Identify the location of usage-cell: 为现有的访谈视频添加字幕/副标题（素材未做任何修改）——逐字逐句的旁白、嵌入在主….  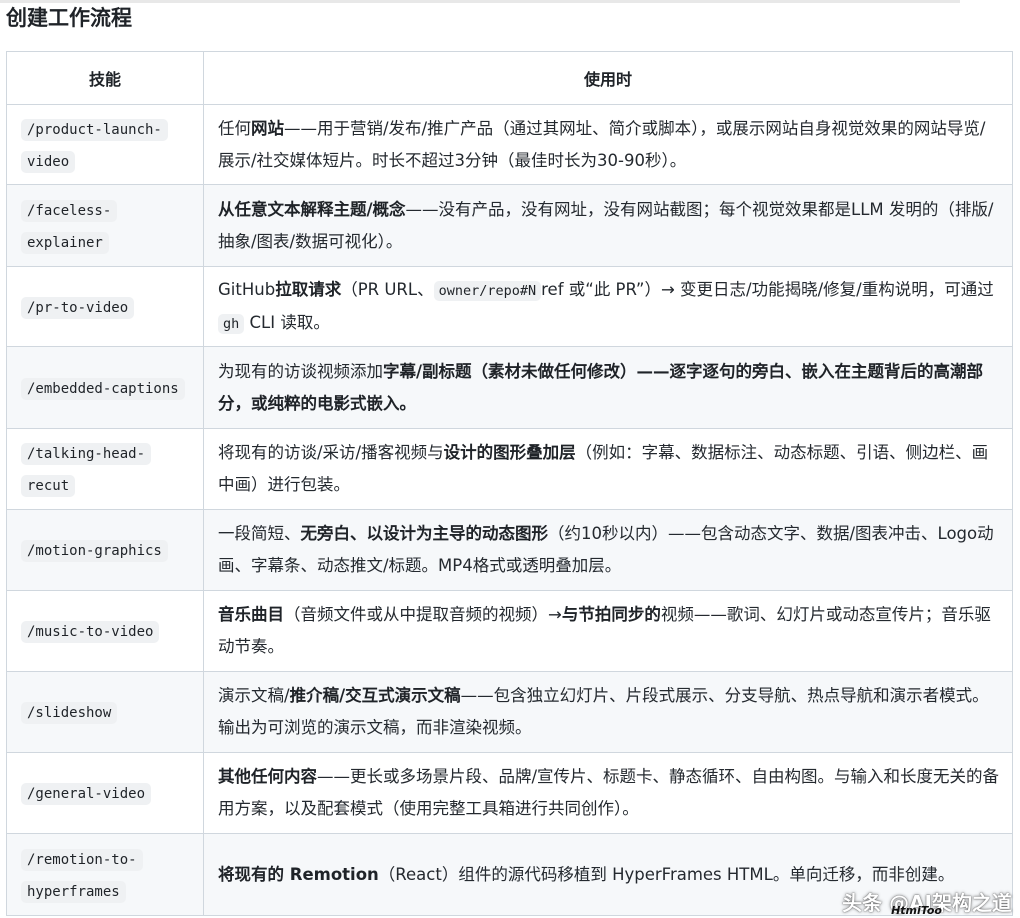
(608, 387).